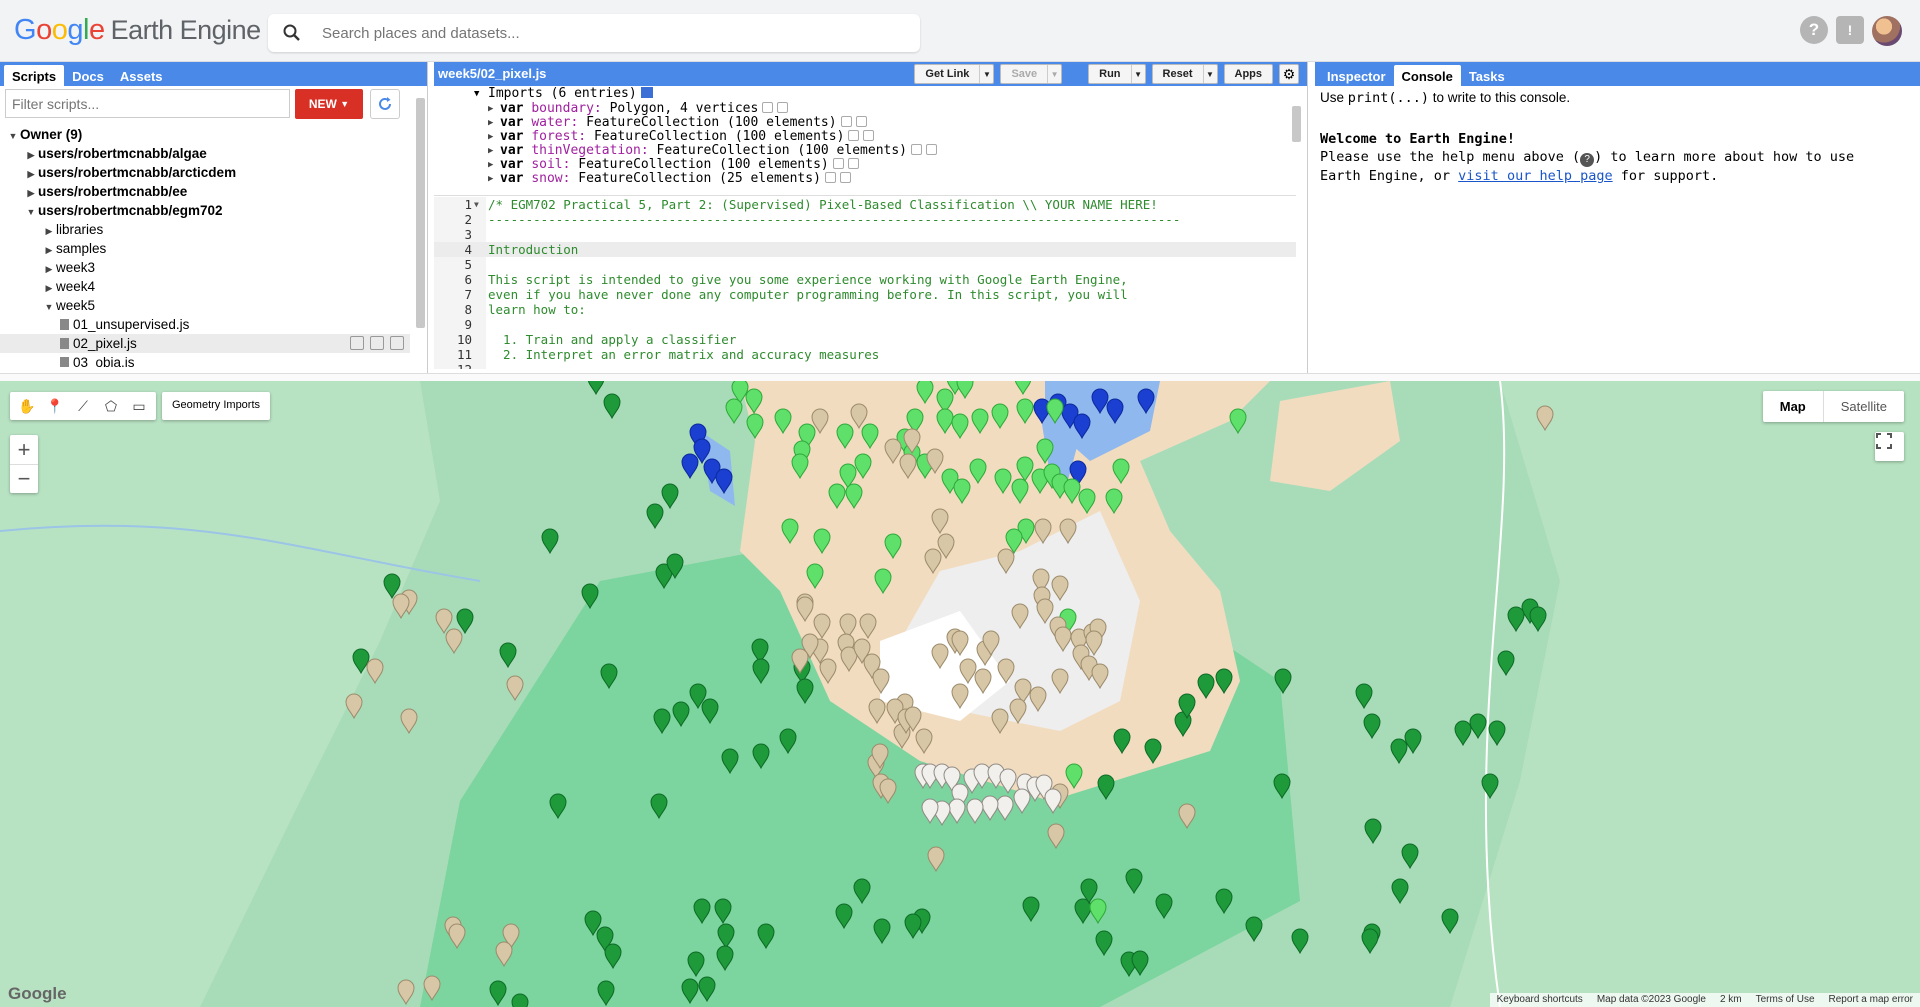 The height and width of the screenshot is (1007, 1920). I want to click on zoom-out-button: −, so click(24, 478).